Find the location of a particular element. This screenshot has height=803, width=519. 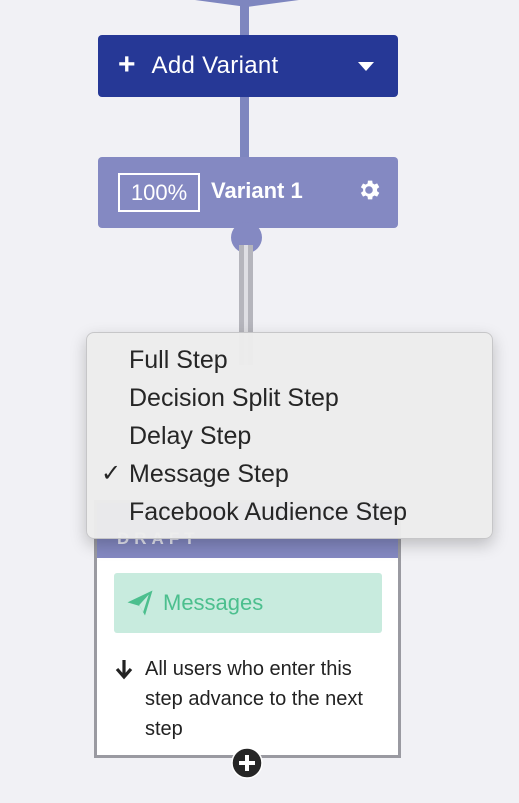

arrow-down-icon is located at coordinates (124, 670).